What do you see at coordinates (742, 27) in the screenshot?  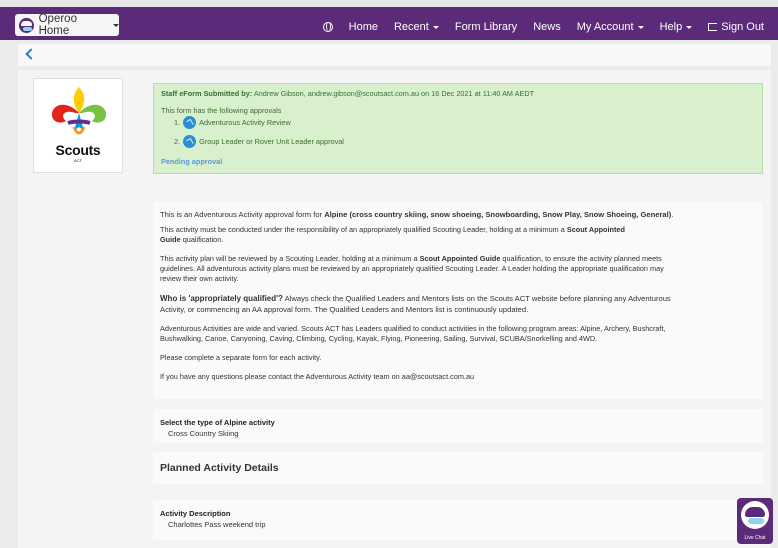 I see `nav-sign-out-label: Sign Out` at bounding box center [742, 27].